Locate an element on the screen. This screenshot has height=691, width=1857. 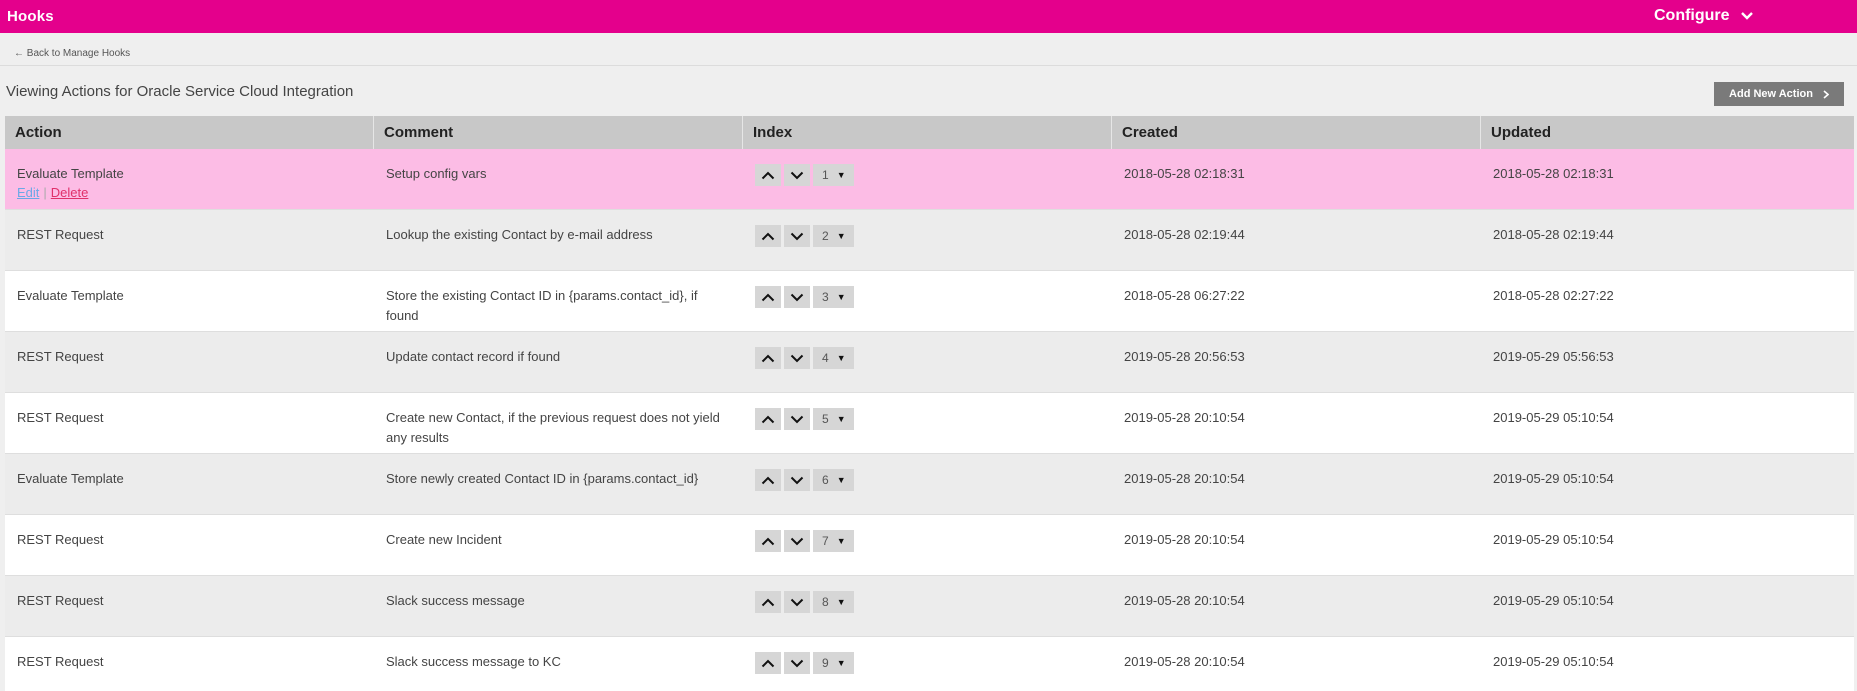
column-header-comment: Comment is located at coordinates (558, 132).